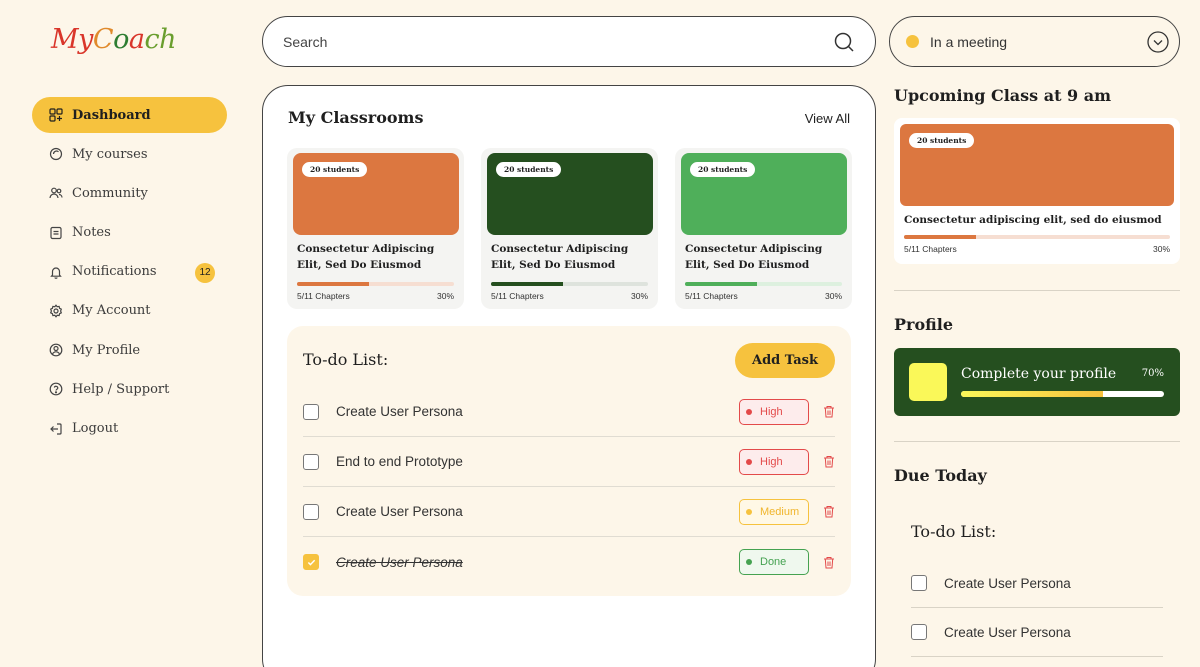  I want to click on logo-part: ch, so click(160, 39).